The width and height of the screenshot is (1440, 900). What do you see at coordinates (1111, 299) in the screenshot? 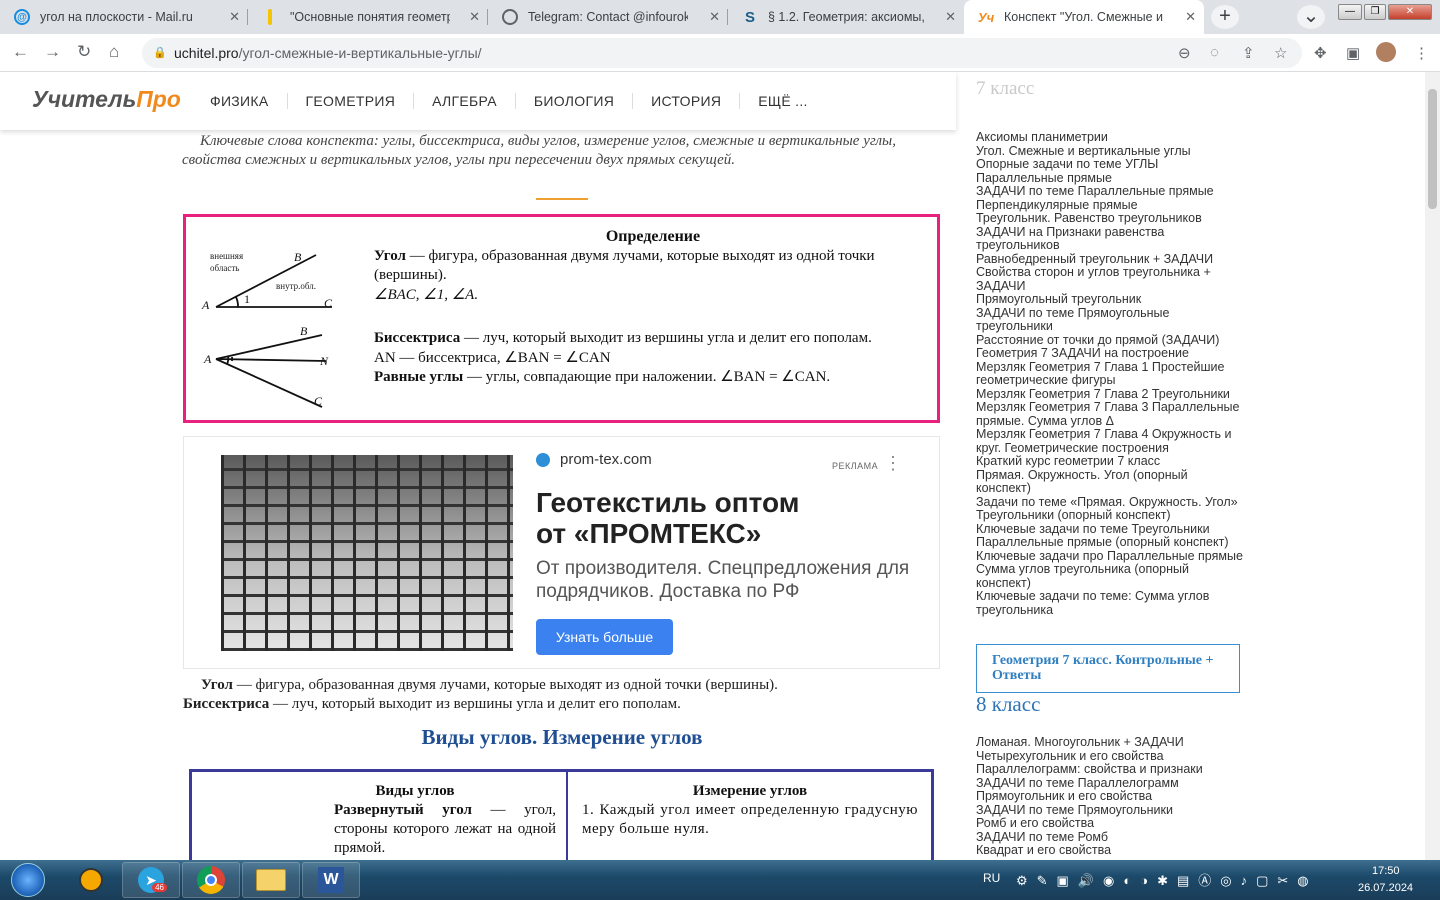
I see `sidebar-link: Прямоугольный треугольник` at bounding box center [1111, 299].